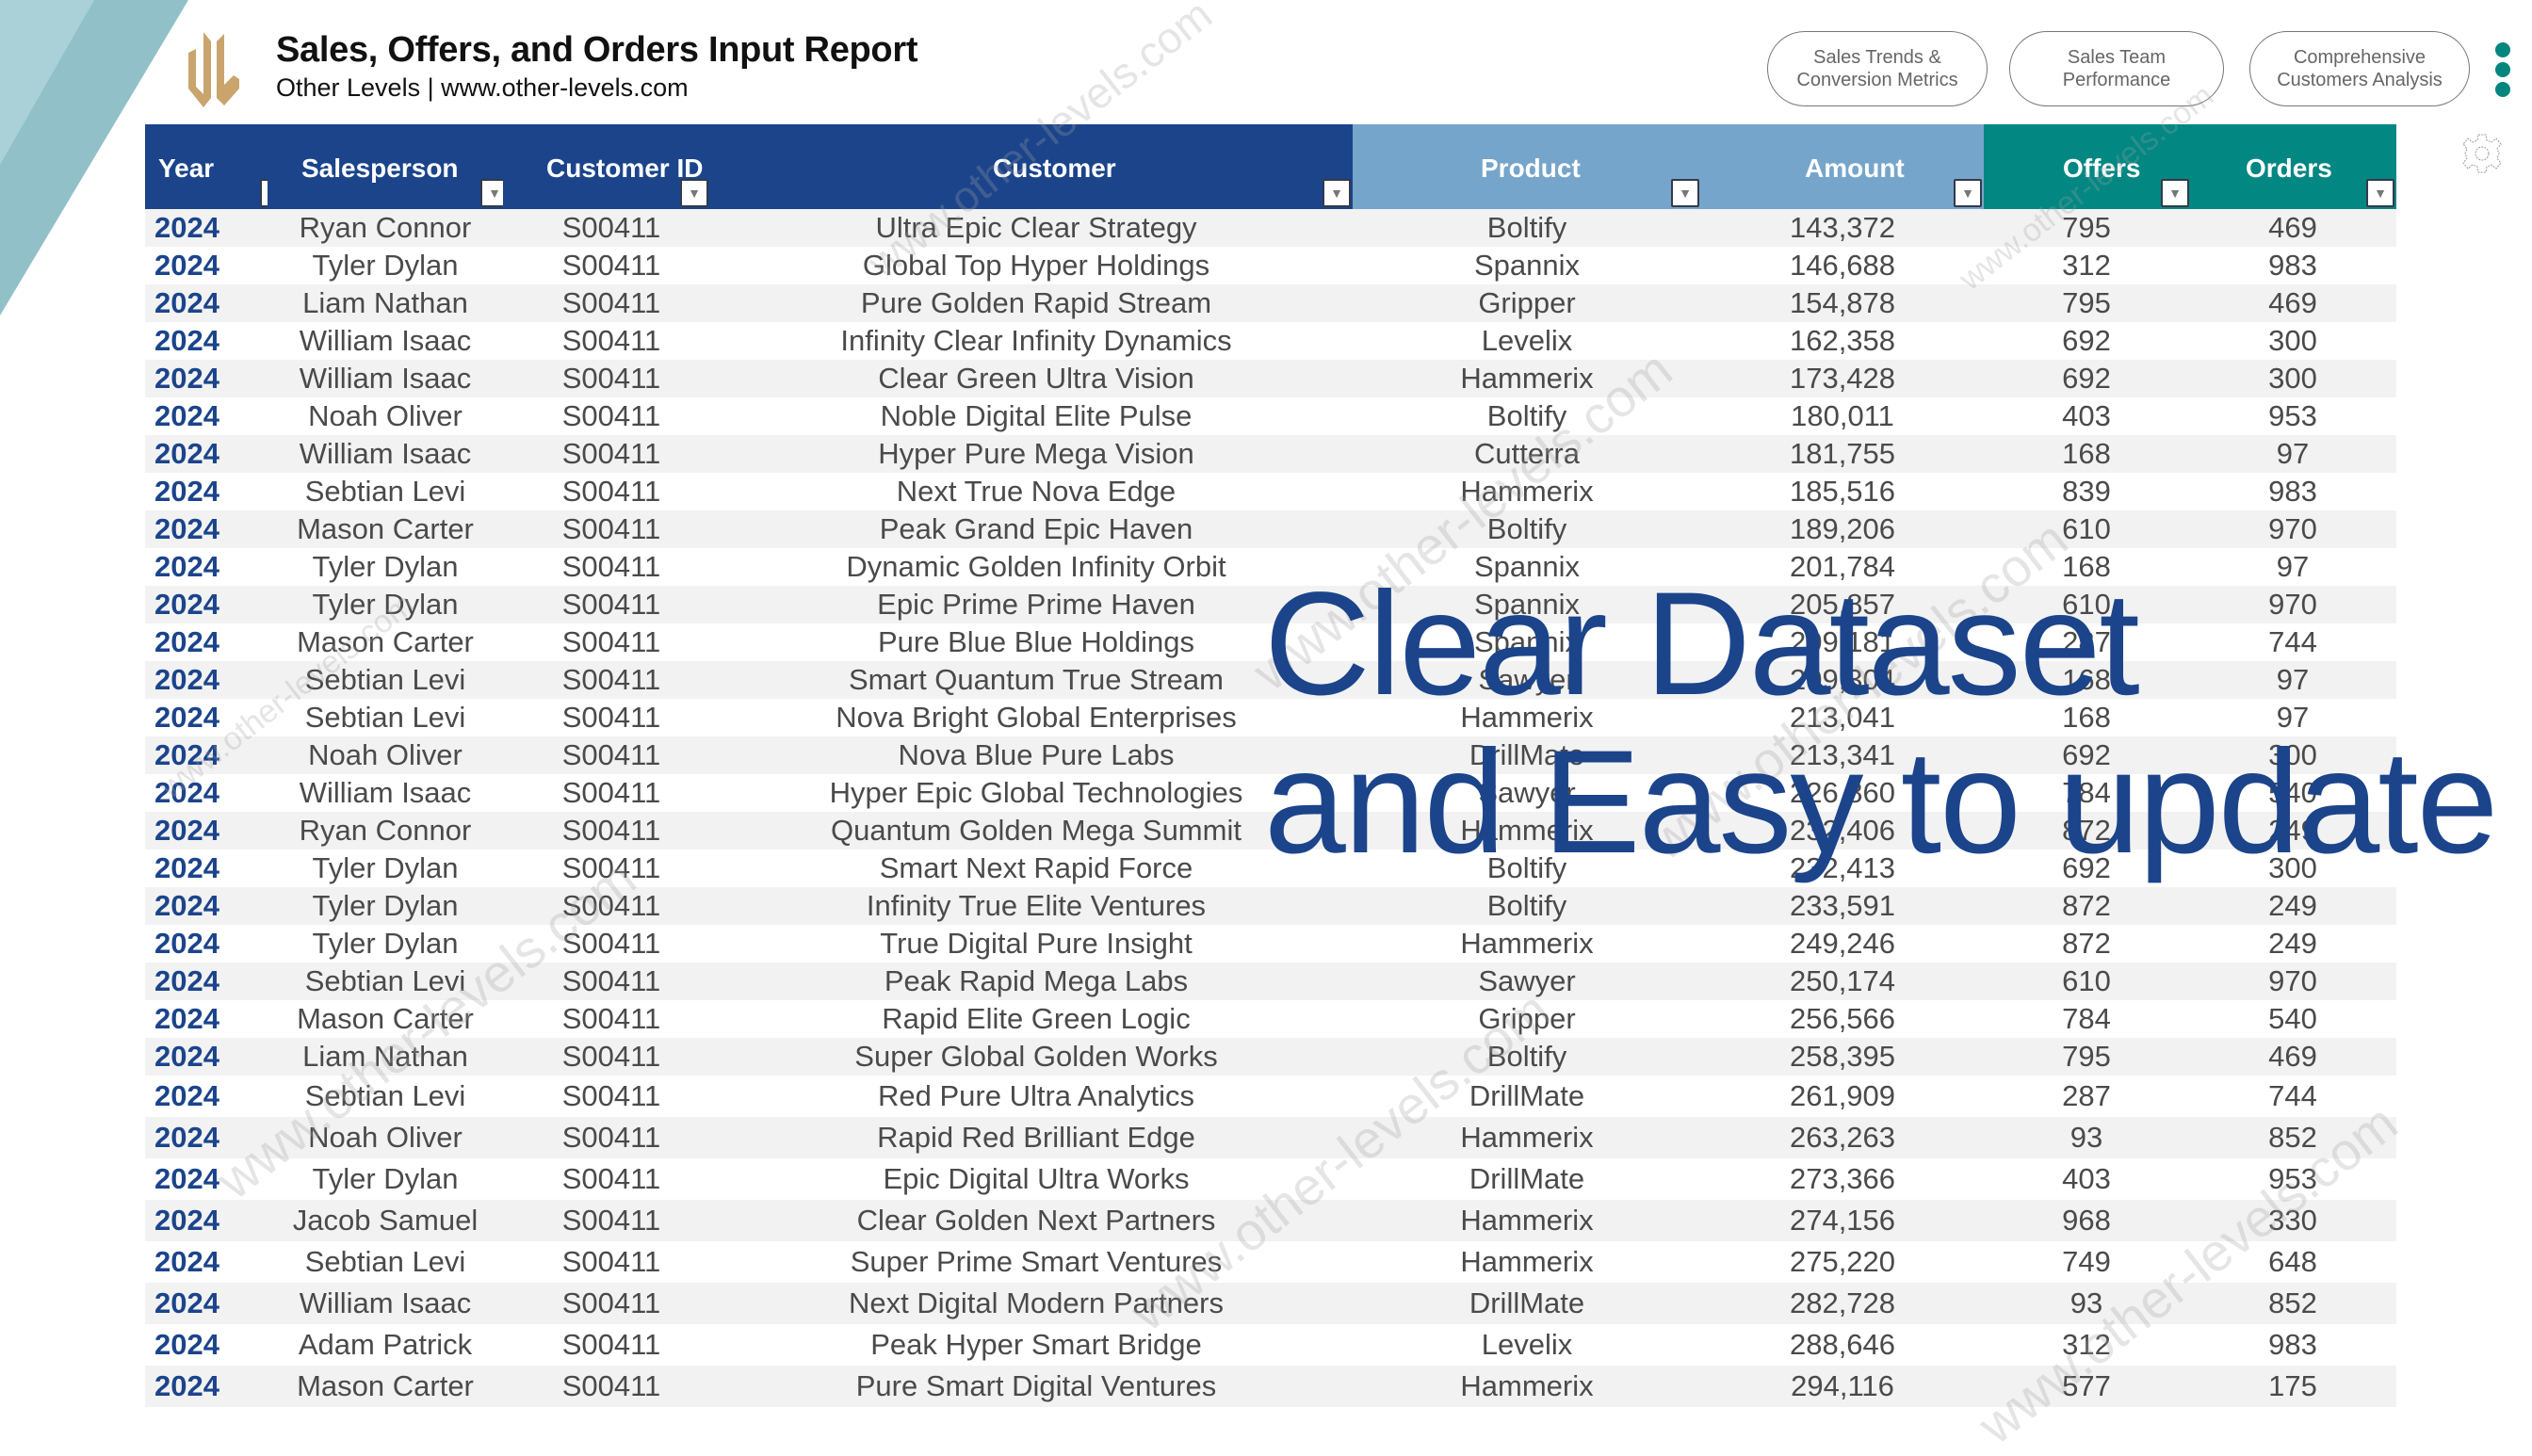 Image resolution: width=2532 pixels, height=1456 pixels. I want to click on cell-orders: 744, so click(2293, 1096).